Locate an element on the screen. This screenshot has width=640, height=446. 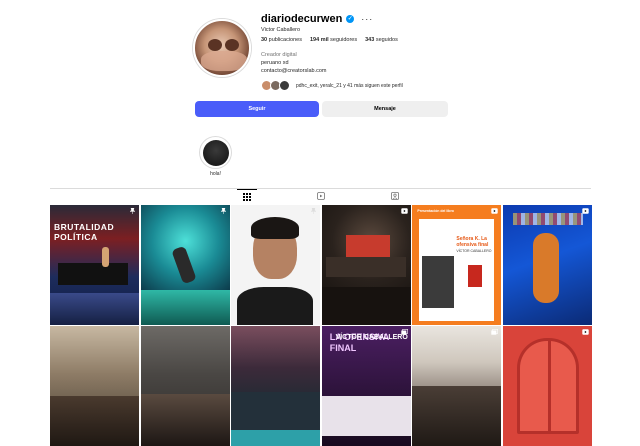
post-1: BRUTALIDAD POLÍTICA is located at coordinates (94, 265).